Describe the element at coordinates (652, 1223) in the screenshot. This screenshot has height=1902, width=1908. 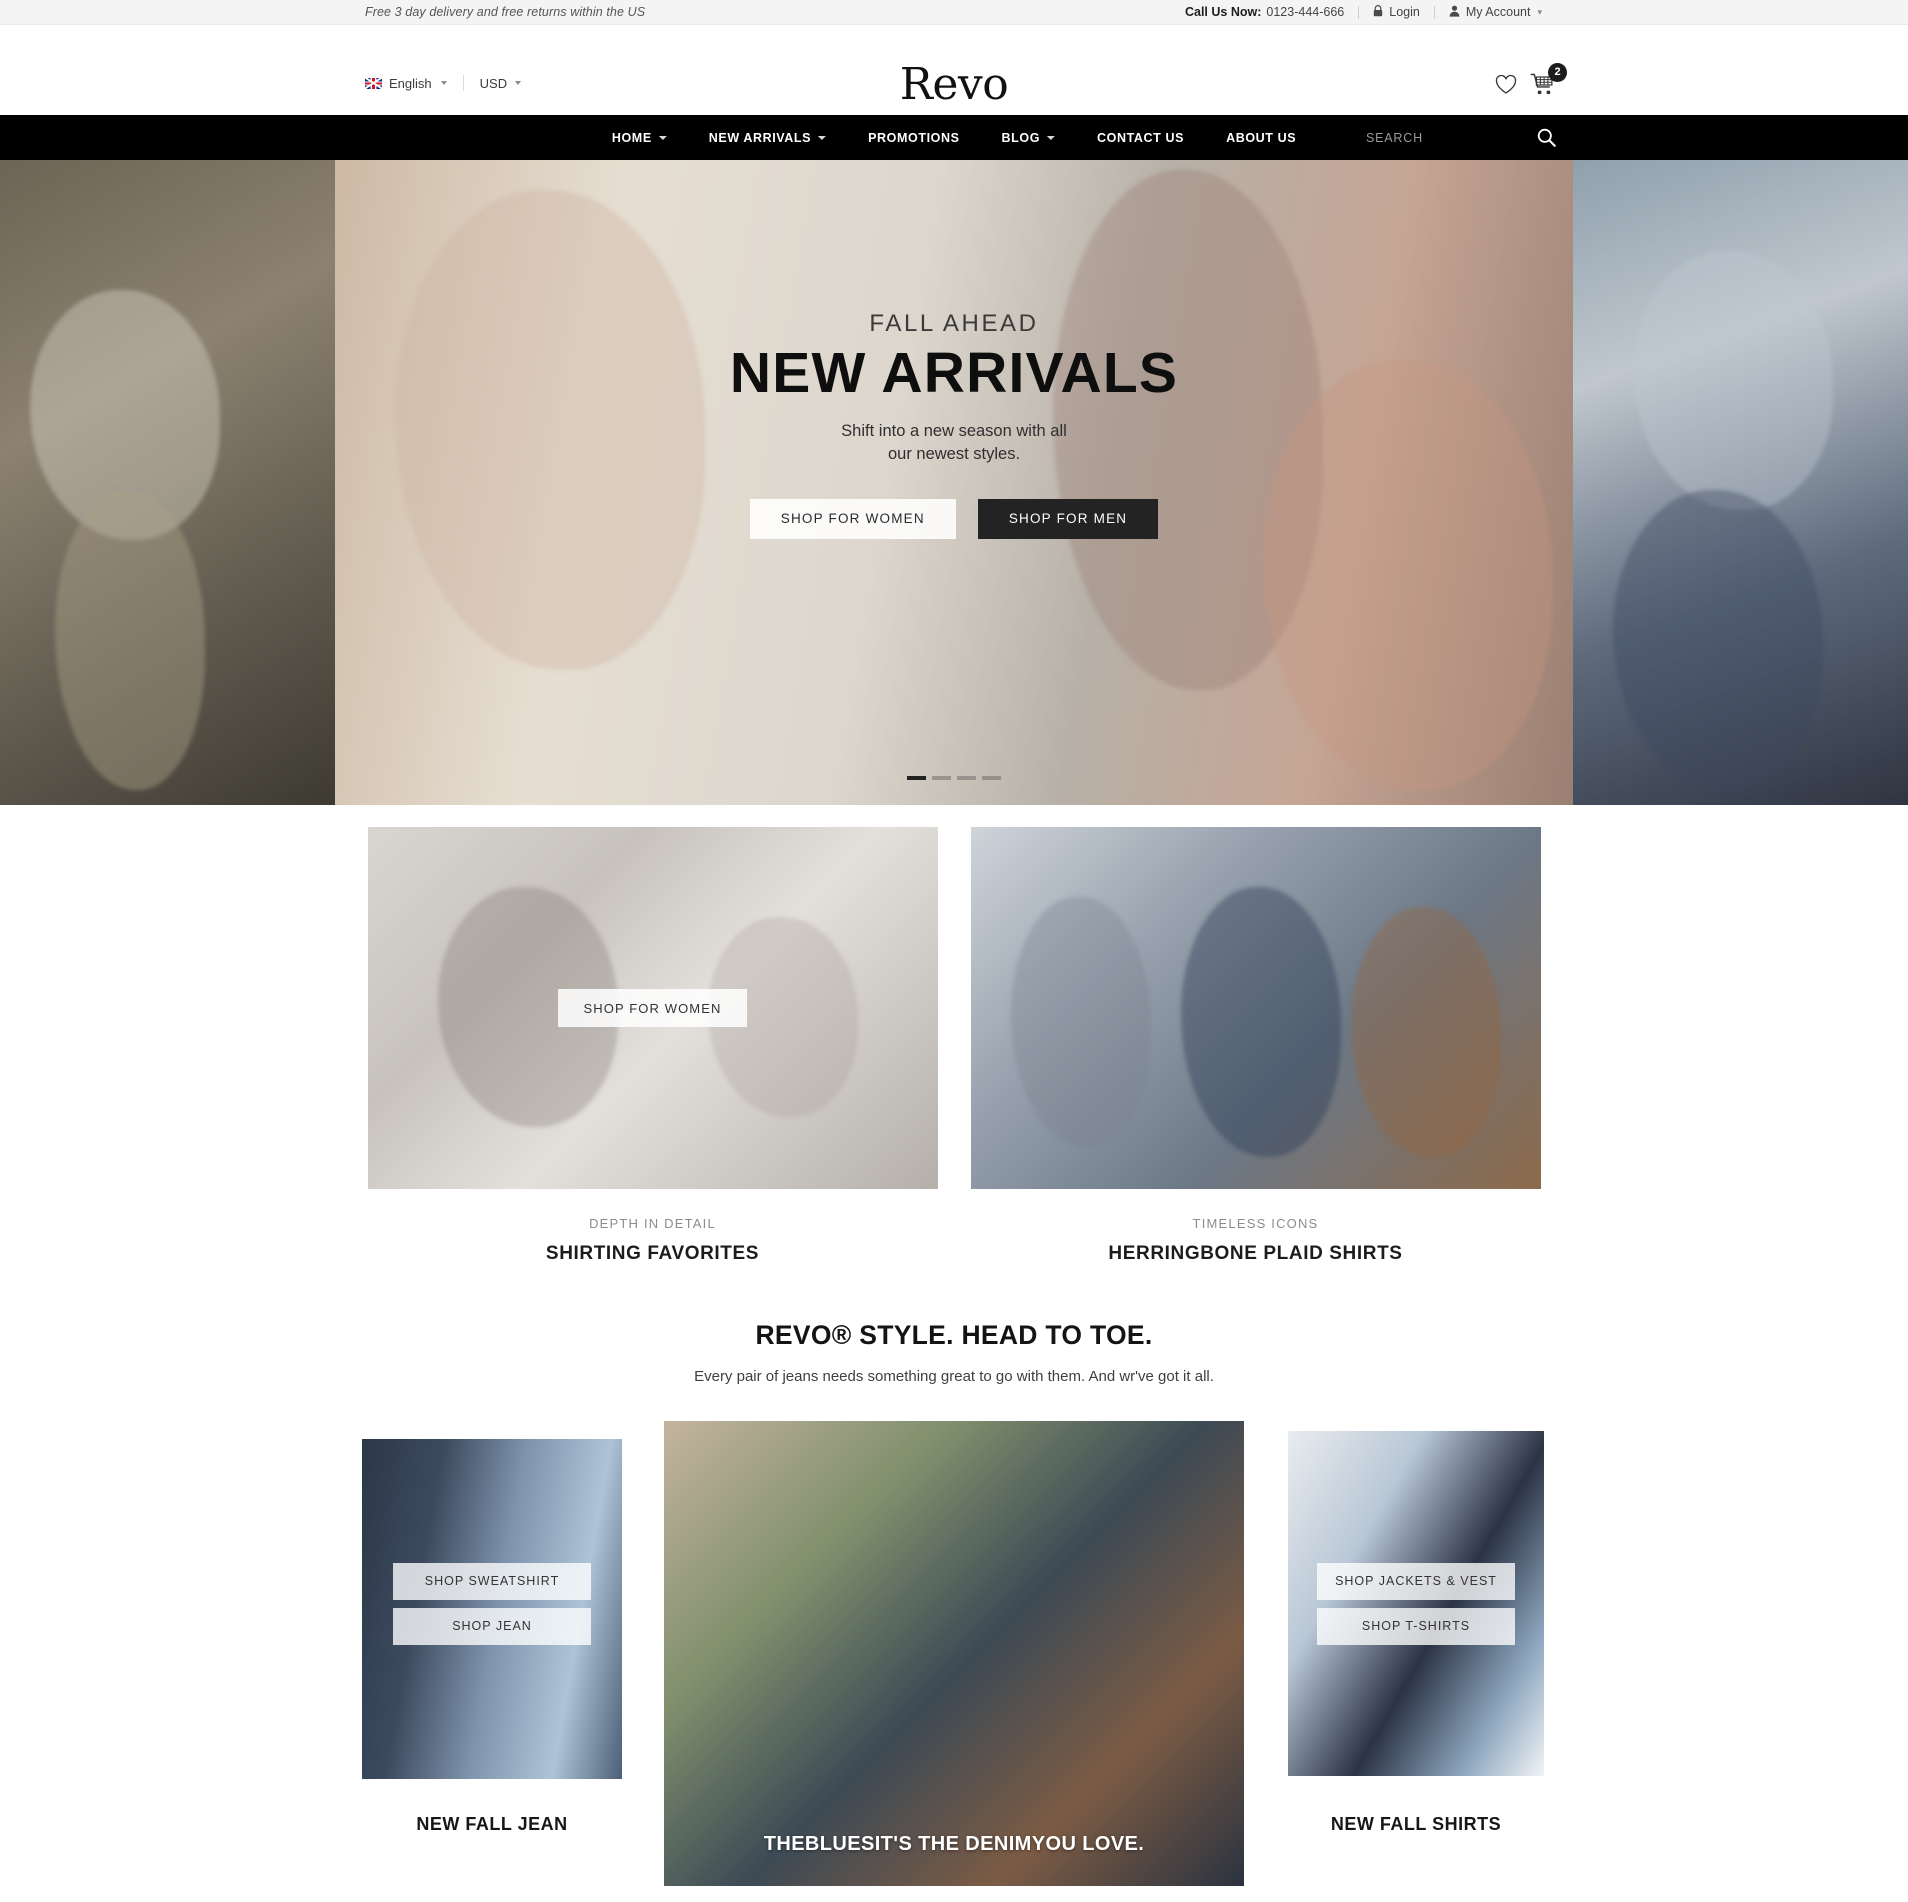
I see `promo-kicker-women: DEPTH IN DETAIL` at that location.